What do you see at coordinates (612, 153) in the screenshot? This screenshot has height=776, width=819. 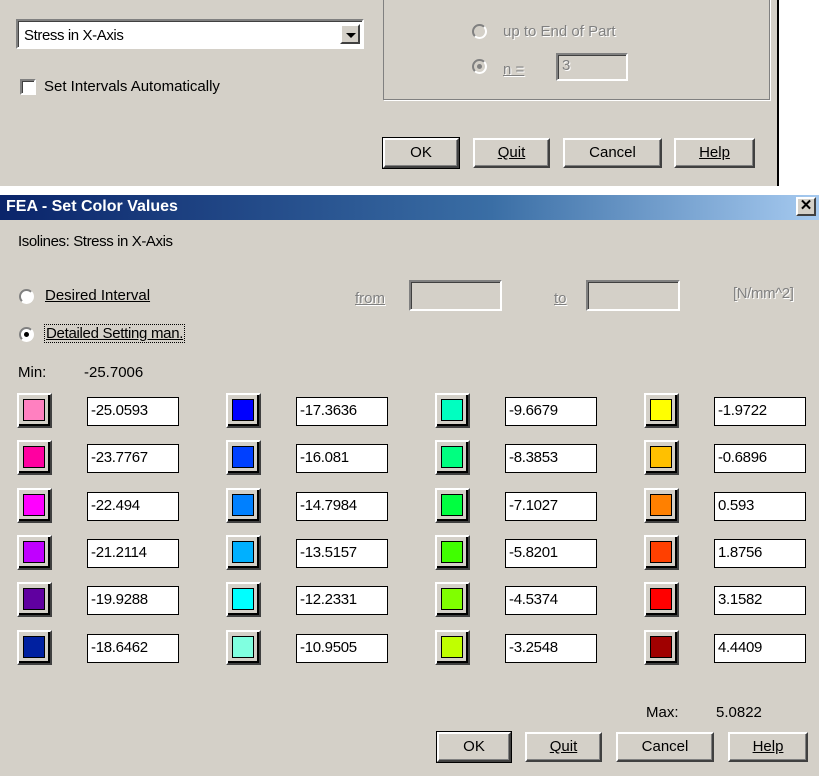 I see `bg-cancel-button: Cancel` at bounding box center [612, 153].